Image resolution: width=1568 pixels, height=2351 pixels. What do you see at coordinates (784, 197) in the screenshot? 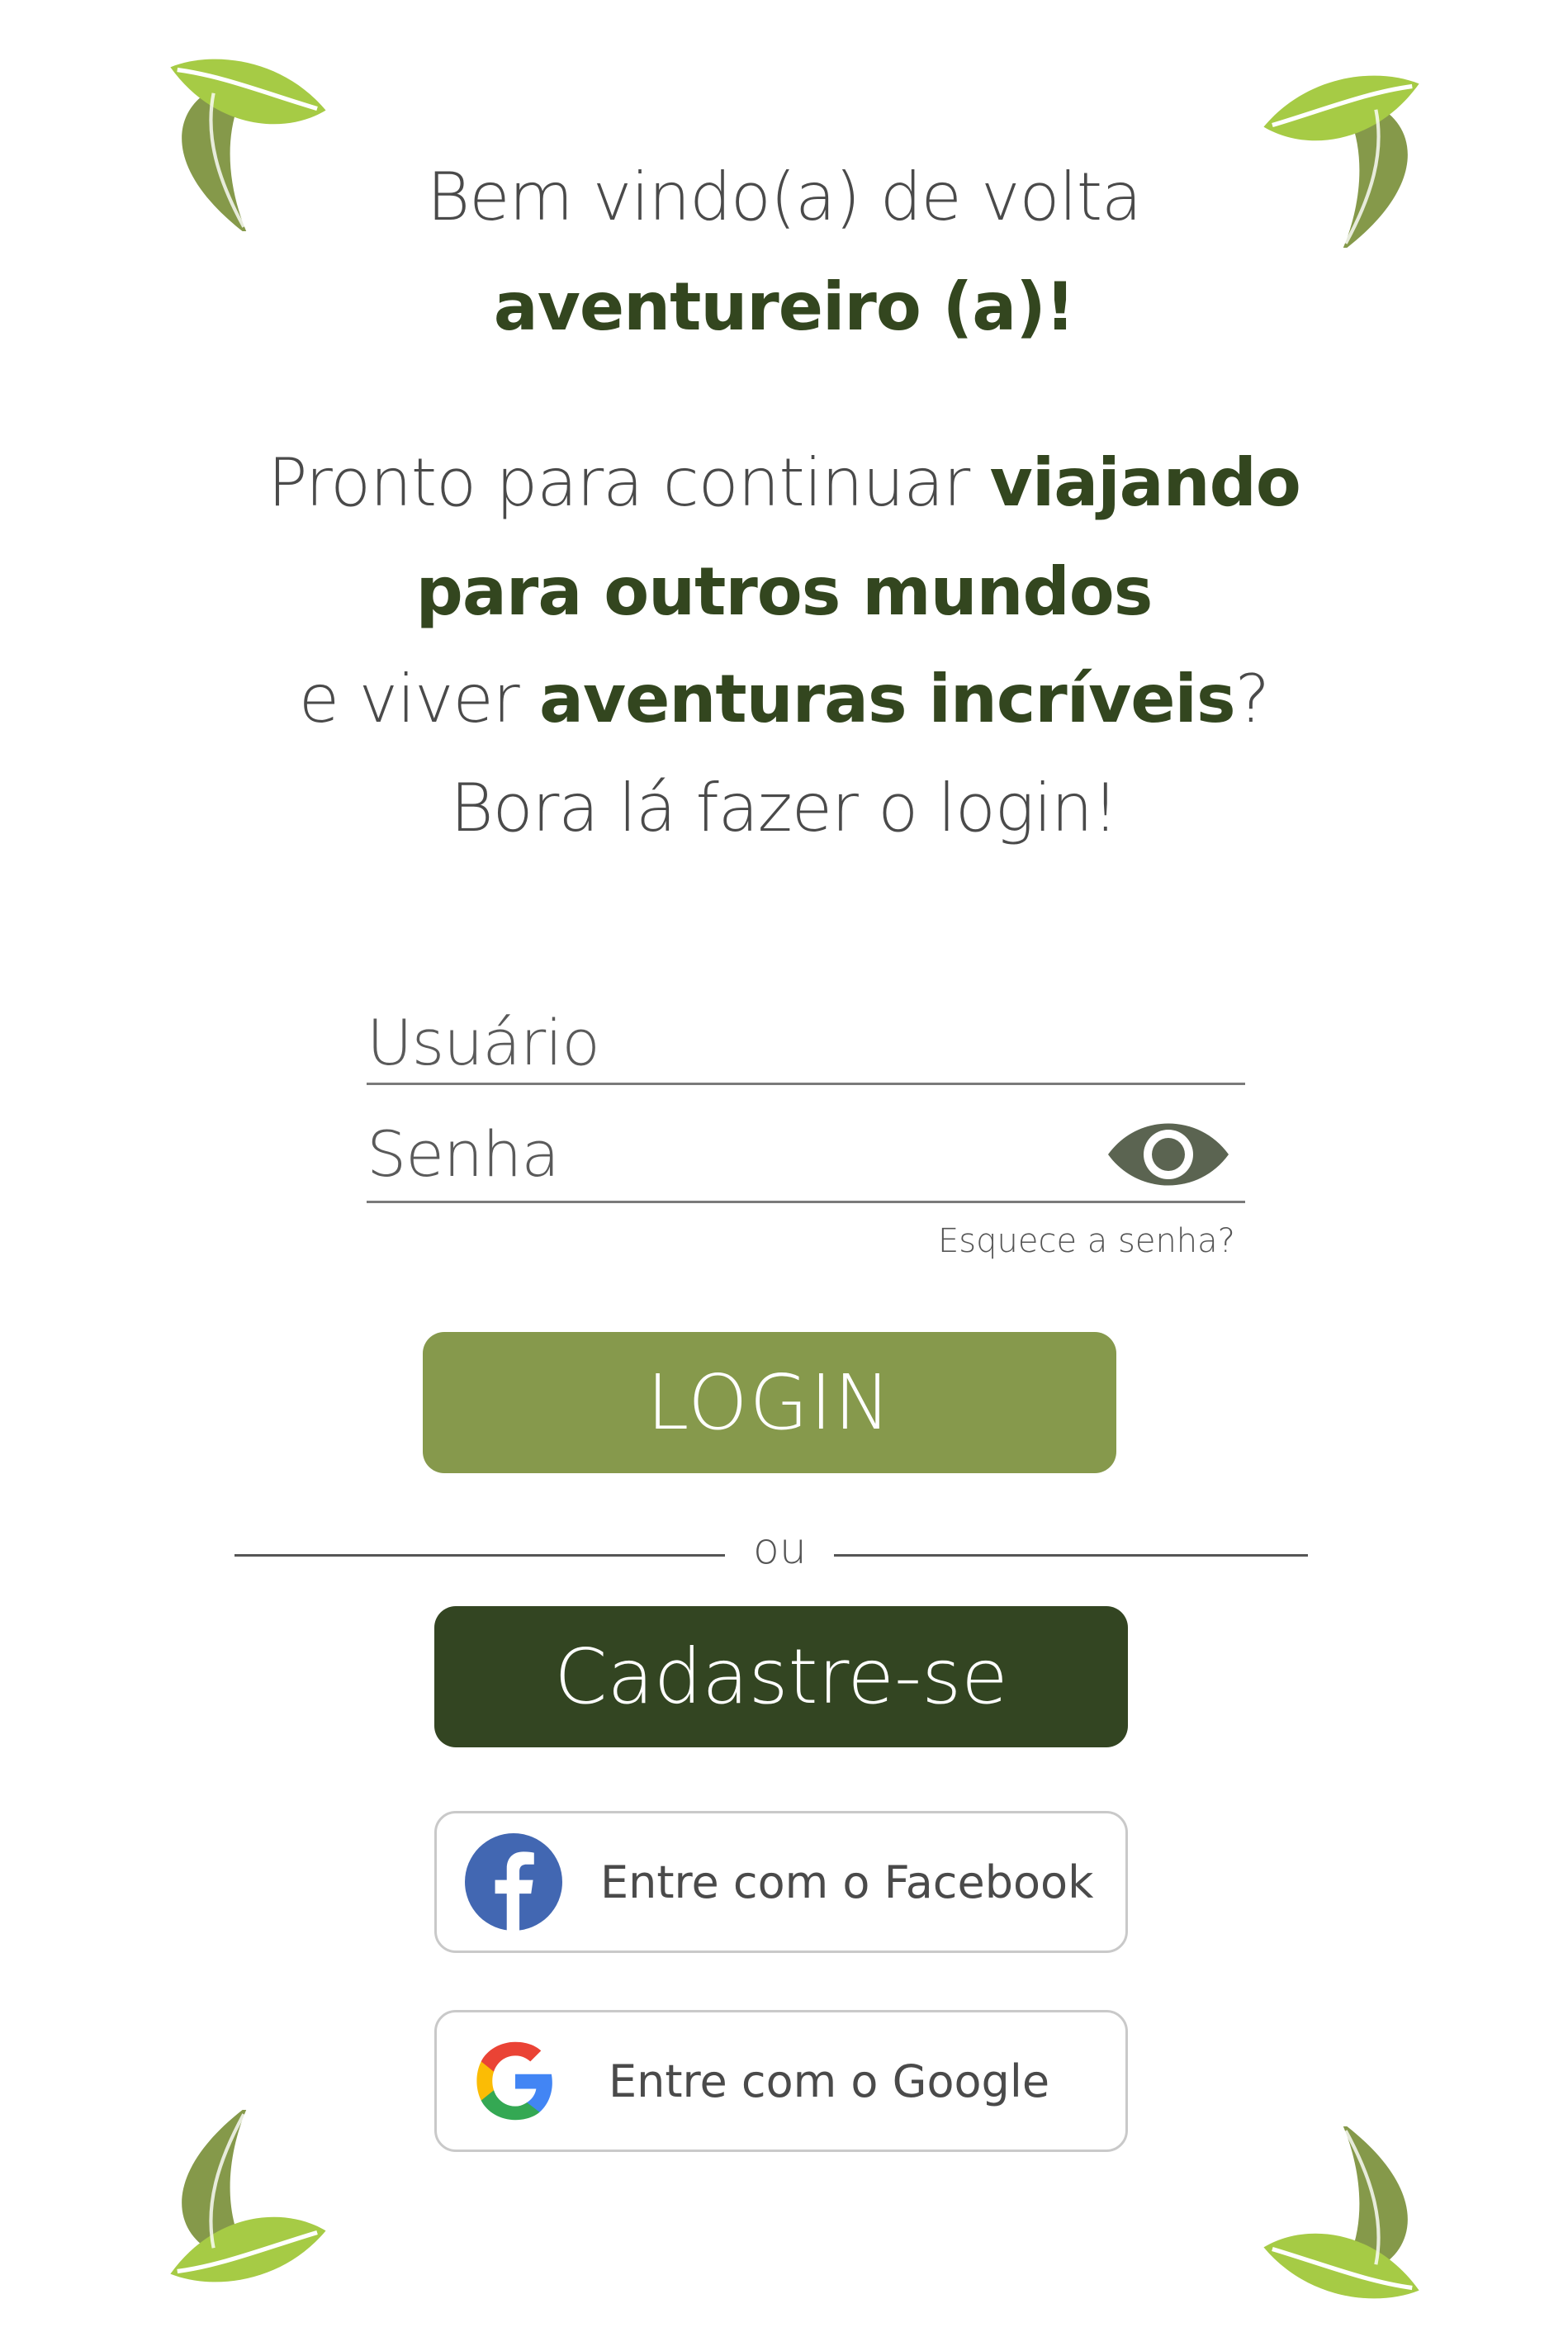
I see `welcome-line-1: Bem vindo(a) de volta` at bounding box center [784, 197].